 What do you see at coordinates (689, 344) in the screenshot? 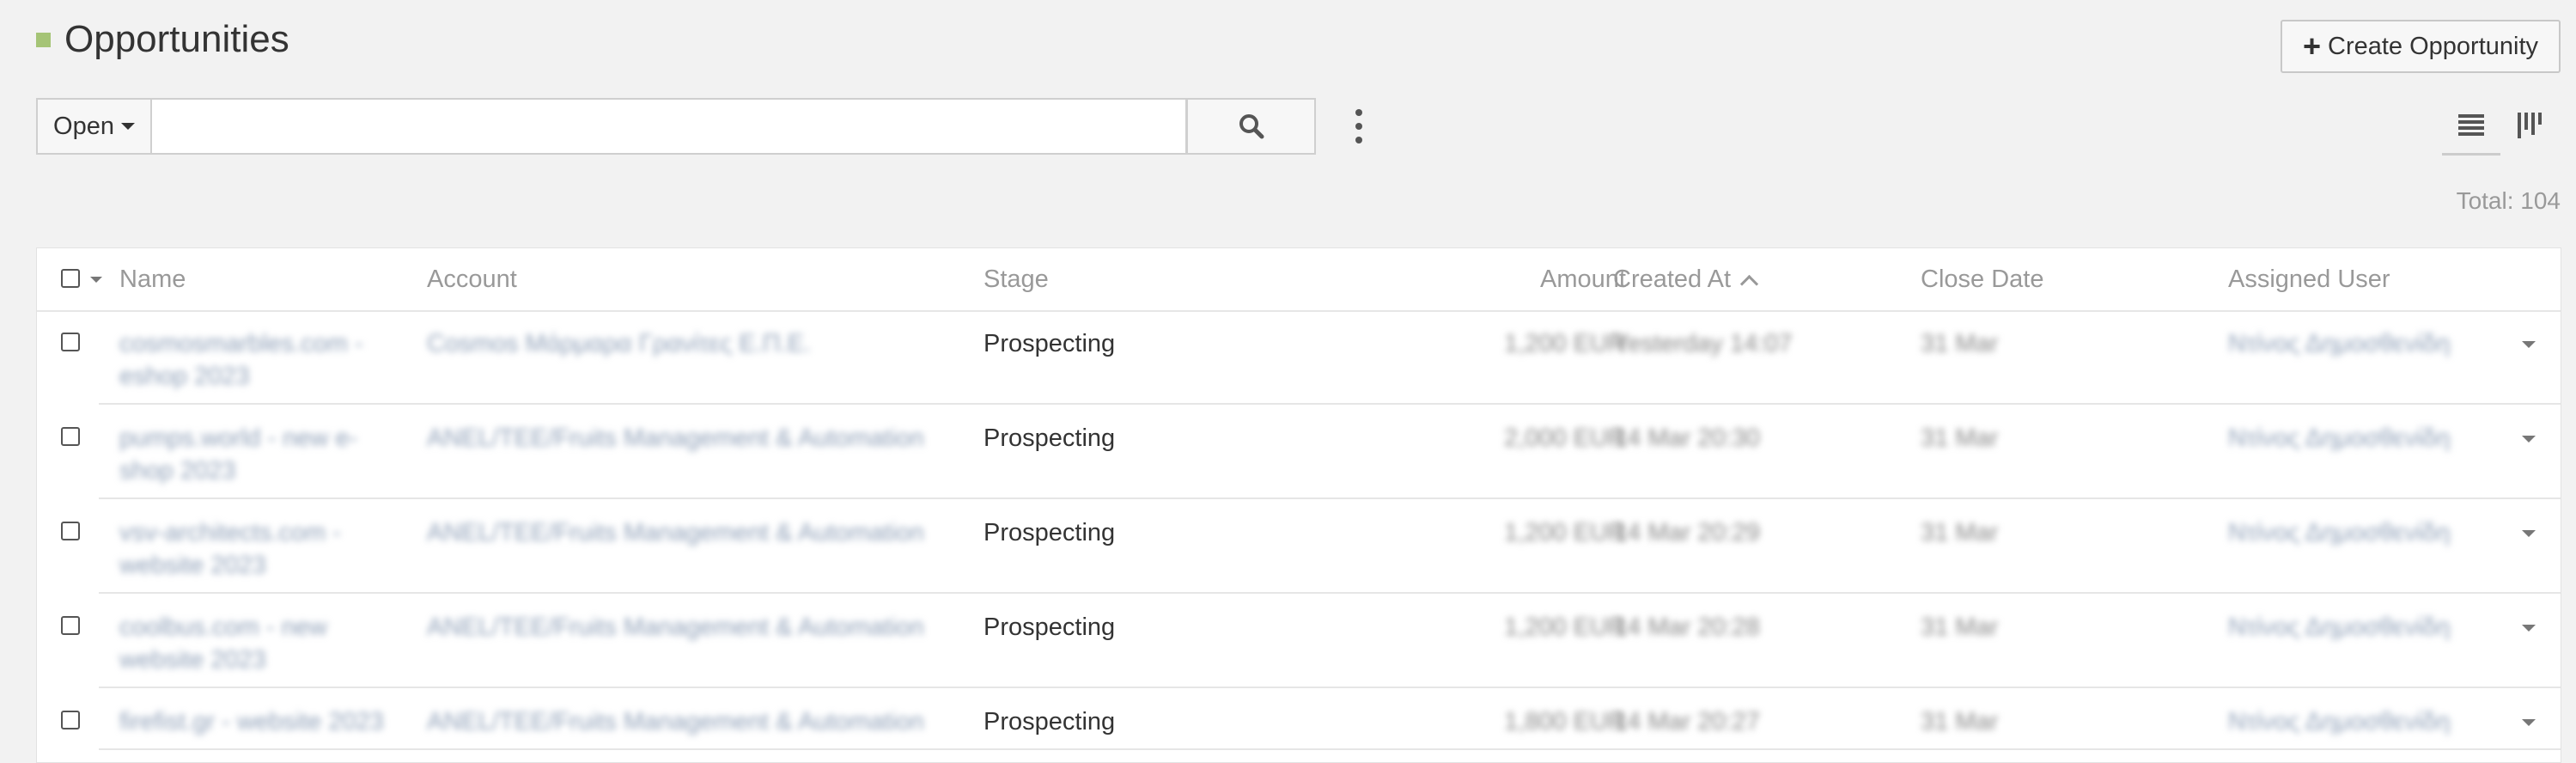
I see `account-link: Cosmos Μάρμαρα Γρανίτες Ε.Π.Ε.` at bounding box center [689, 344].